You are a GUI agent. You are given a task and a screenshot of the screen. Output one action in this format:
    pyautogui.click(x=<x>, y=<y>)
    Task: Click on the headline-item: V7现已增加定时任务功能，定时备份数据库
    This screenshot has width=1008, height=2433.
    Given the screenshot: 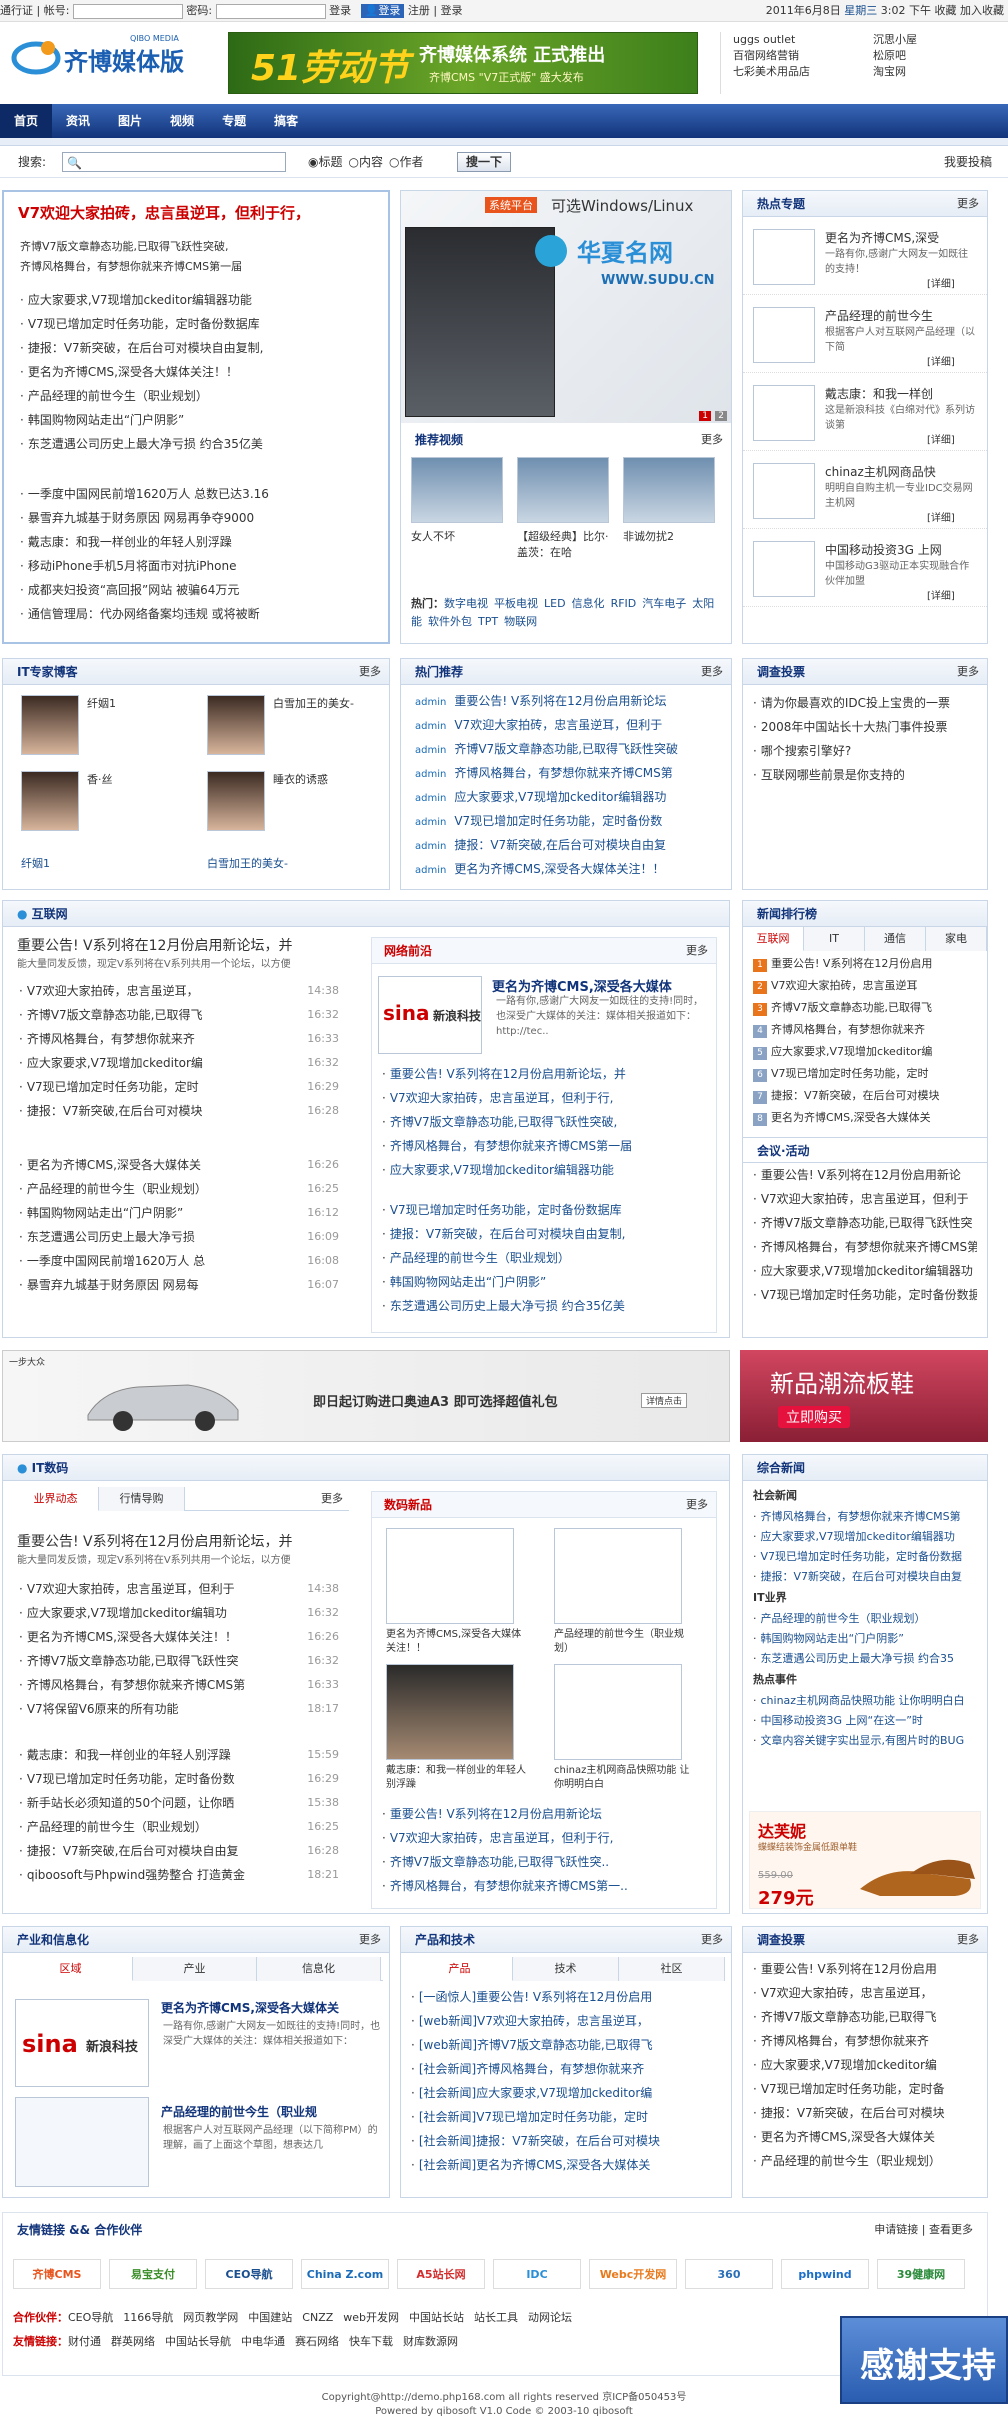 What is the action you would take?
    pyautogui.click(x=195, y=324)
    